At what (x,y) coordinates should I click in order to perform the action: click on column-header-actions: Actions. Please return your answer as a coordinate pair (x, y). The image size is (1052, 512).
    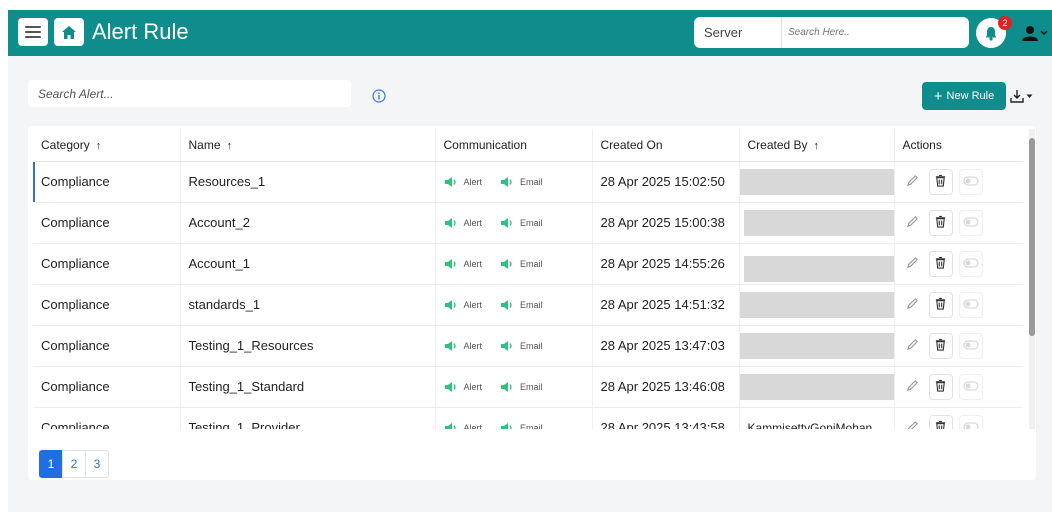
    Looking at the image, I should click on (958, 145).